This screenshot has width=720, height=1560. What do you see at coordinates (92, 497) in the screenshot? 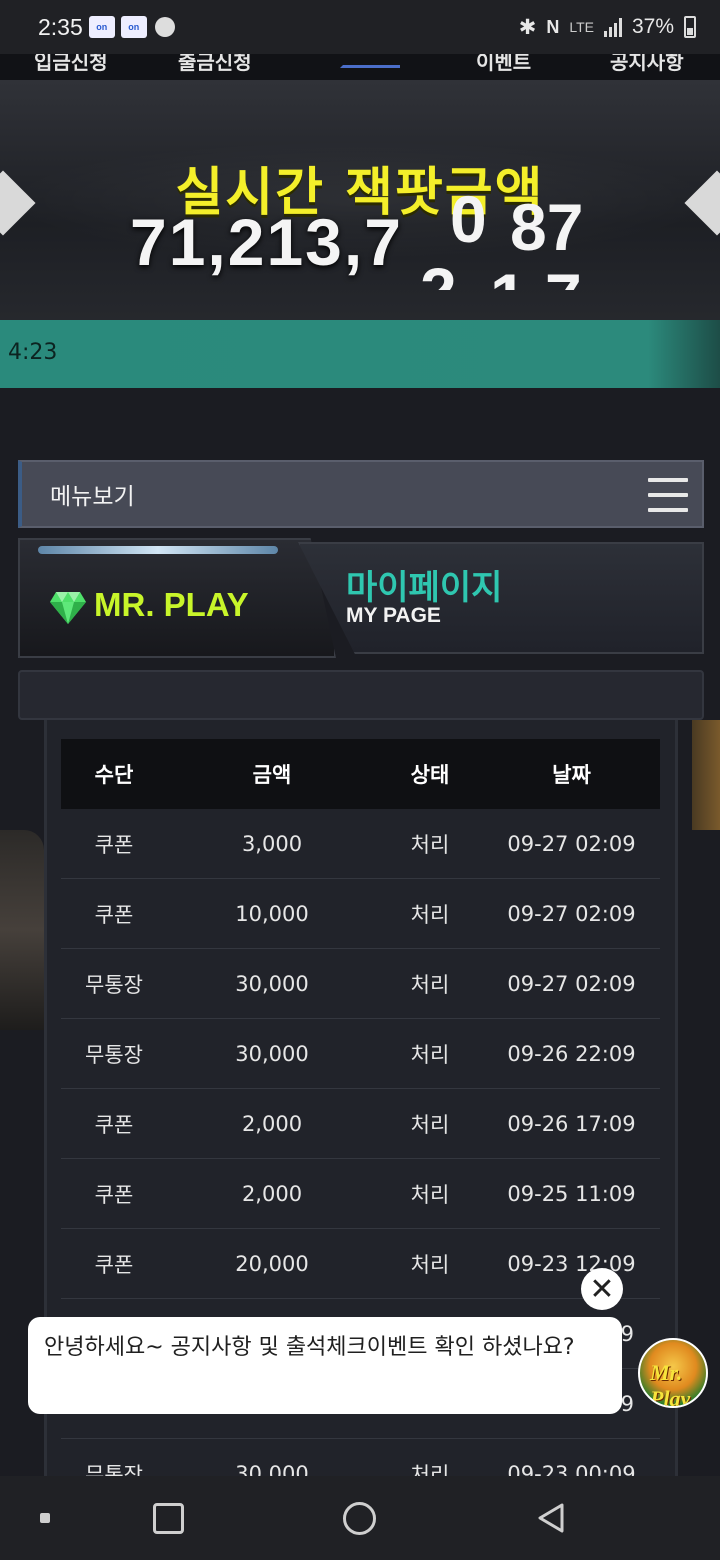
I see `menu-label: 메뉴보기` at bounding box center [92, 497].